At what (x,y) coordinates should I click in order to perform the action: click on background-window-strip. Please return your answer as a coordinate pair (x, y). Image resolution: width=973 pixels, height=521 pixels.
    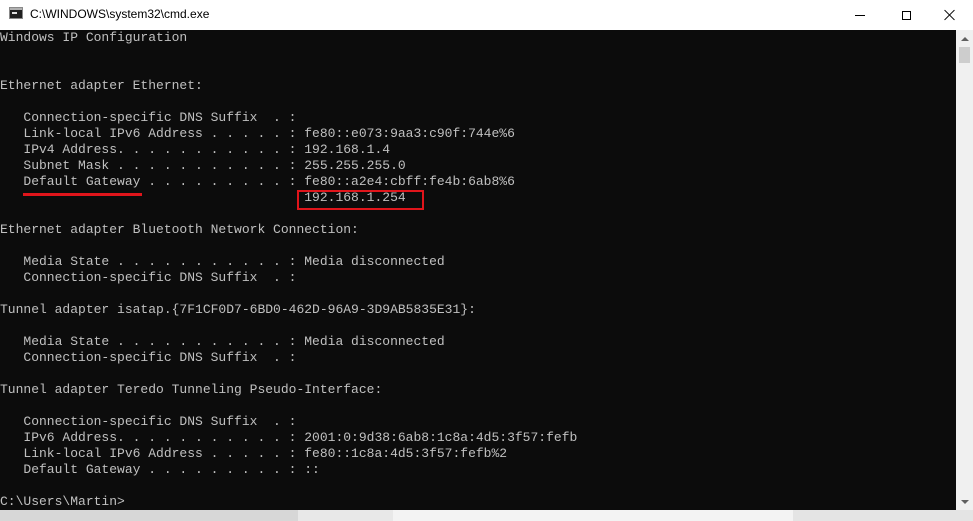
    Looking at the image, I should click on (486, 515).